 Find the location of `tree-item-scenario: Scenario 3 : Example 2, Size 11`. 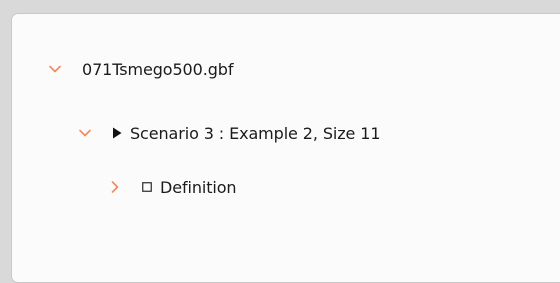

tree-item-scenario: Scenario 3 : Example 2, Size 11 is located at coordinates (229, 133).